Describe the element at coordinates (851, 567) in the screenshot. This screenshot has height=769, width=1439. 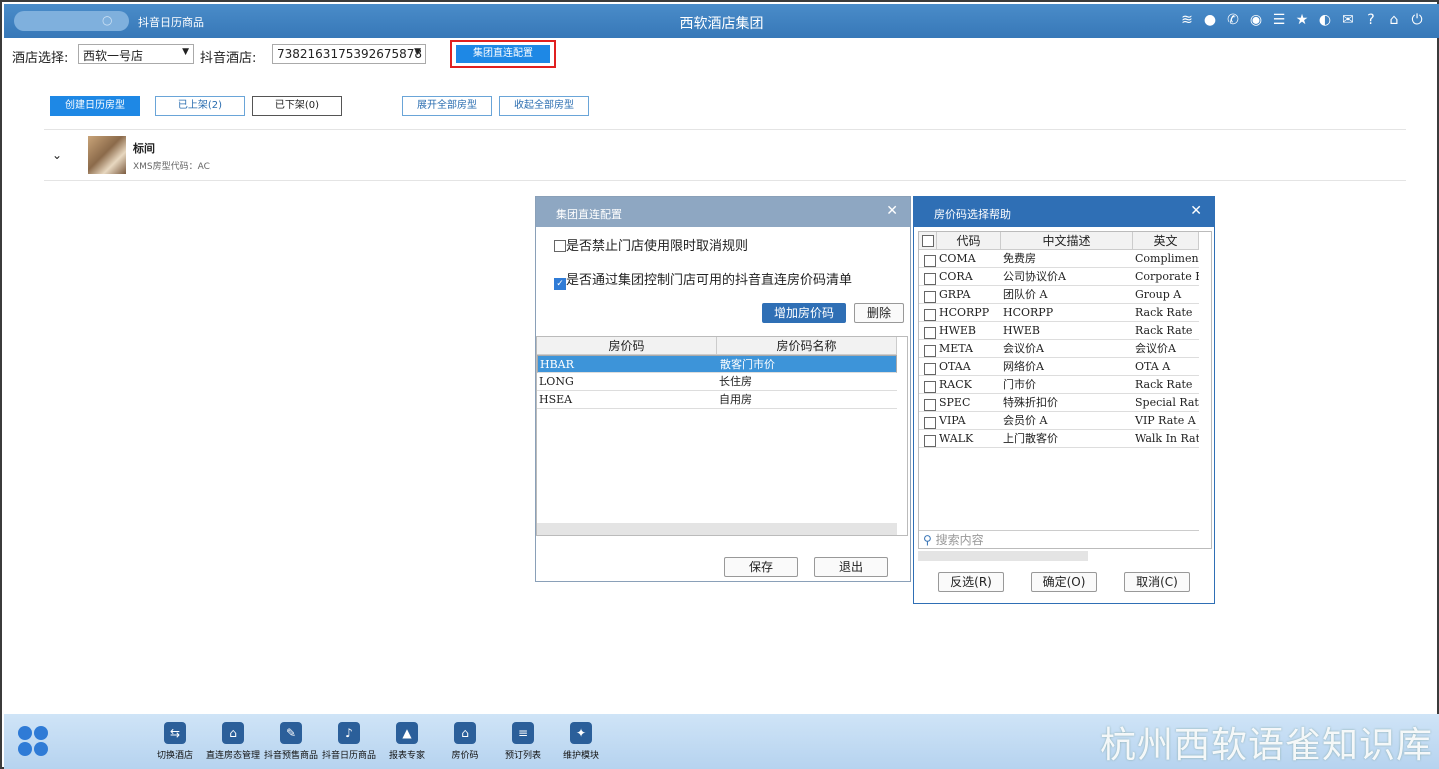
I see `exit-button: 退出` at that location.